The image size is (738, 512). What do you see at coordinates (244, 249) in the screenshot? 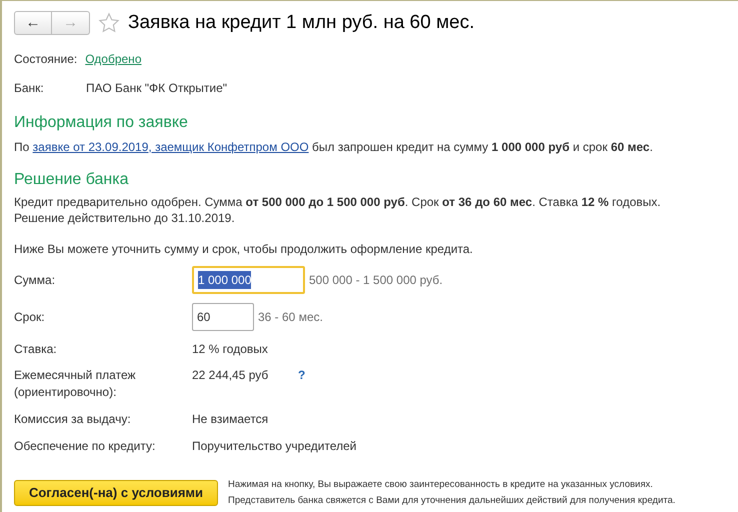
I see `note-text: Ниже Вы можете уточнить сумму и срок, чтобы продолжить оформление кредита.` at bounding box center [244, 249].